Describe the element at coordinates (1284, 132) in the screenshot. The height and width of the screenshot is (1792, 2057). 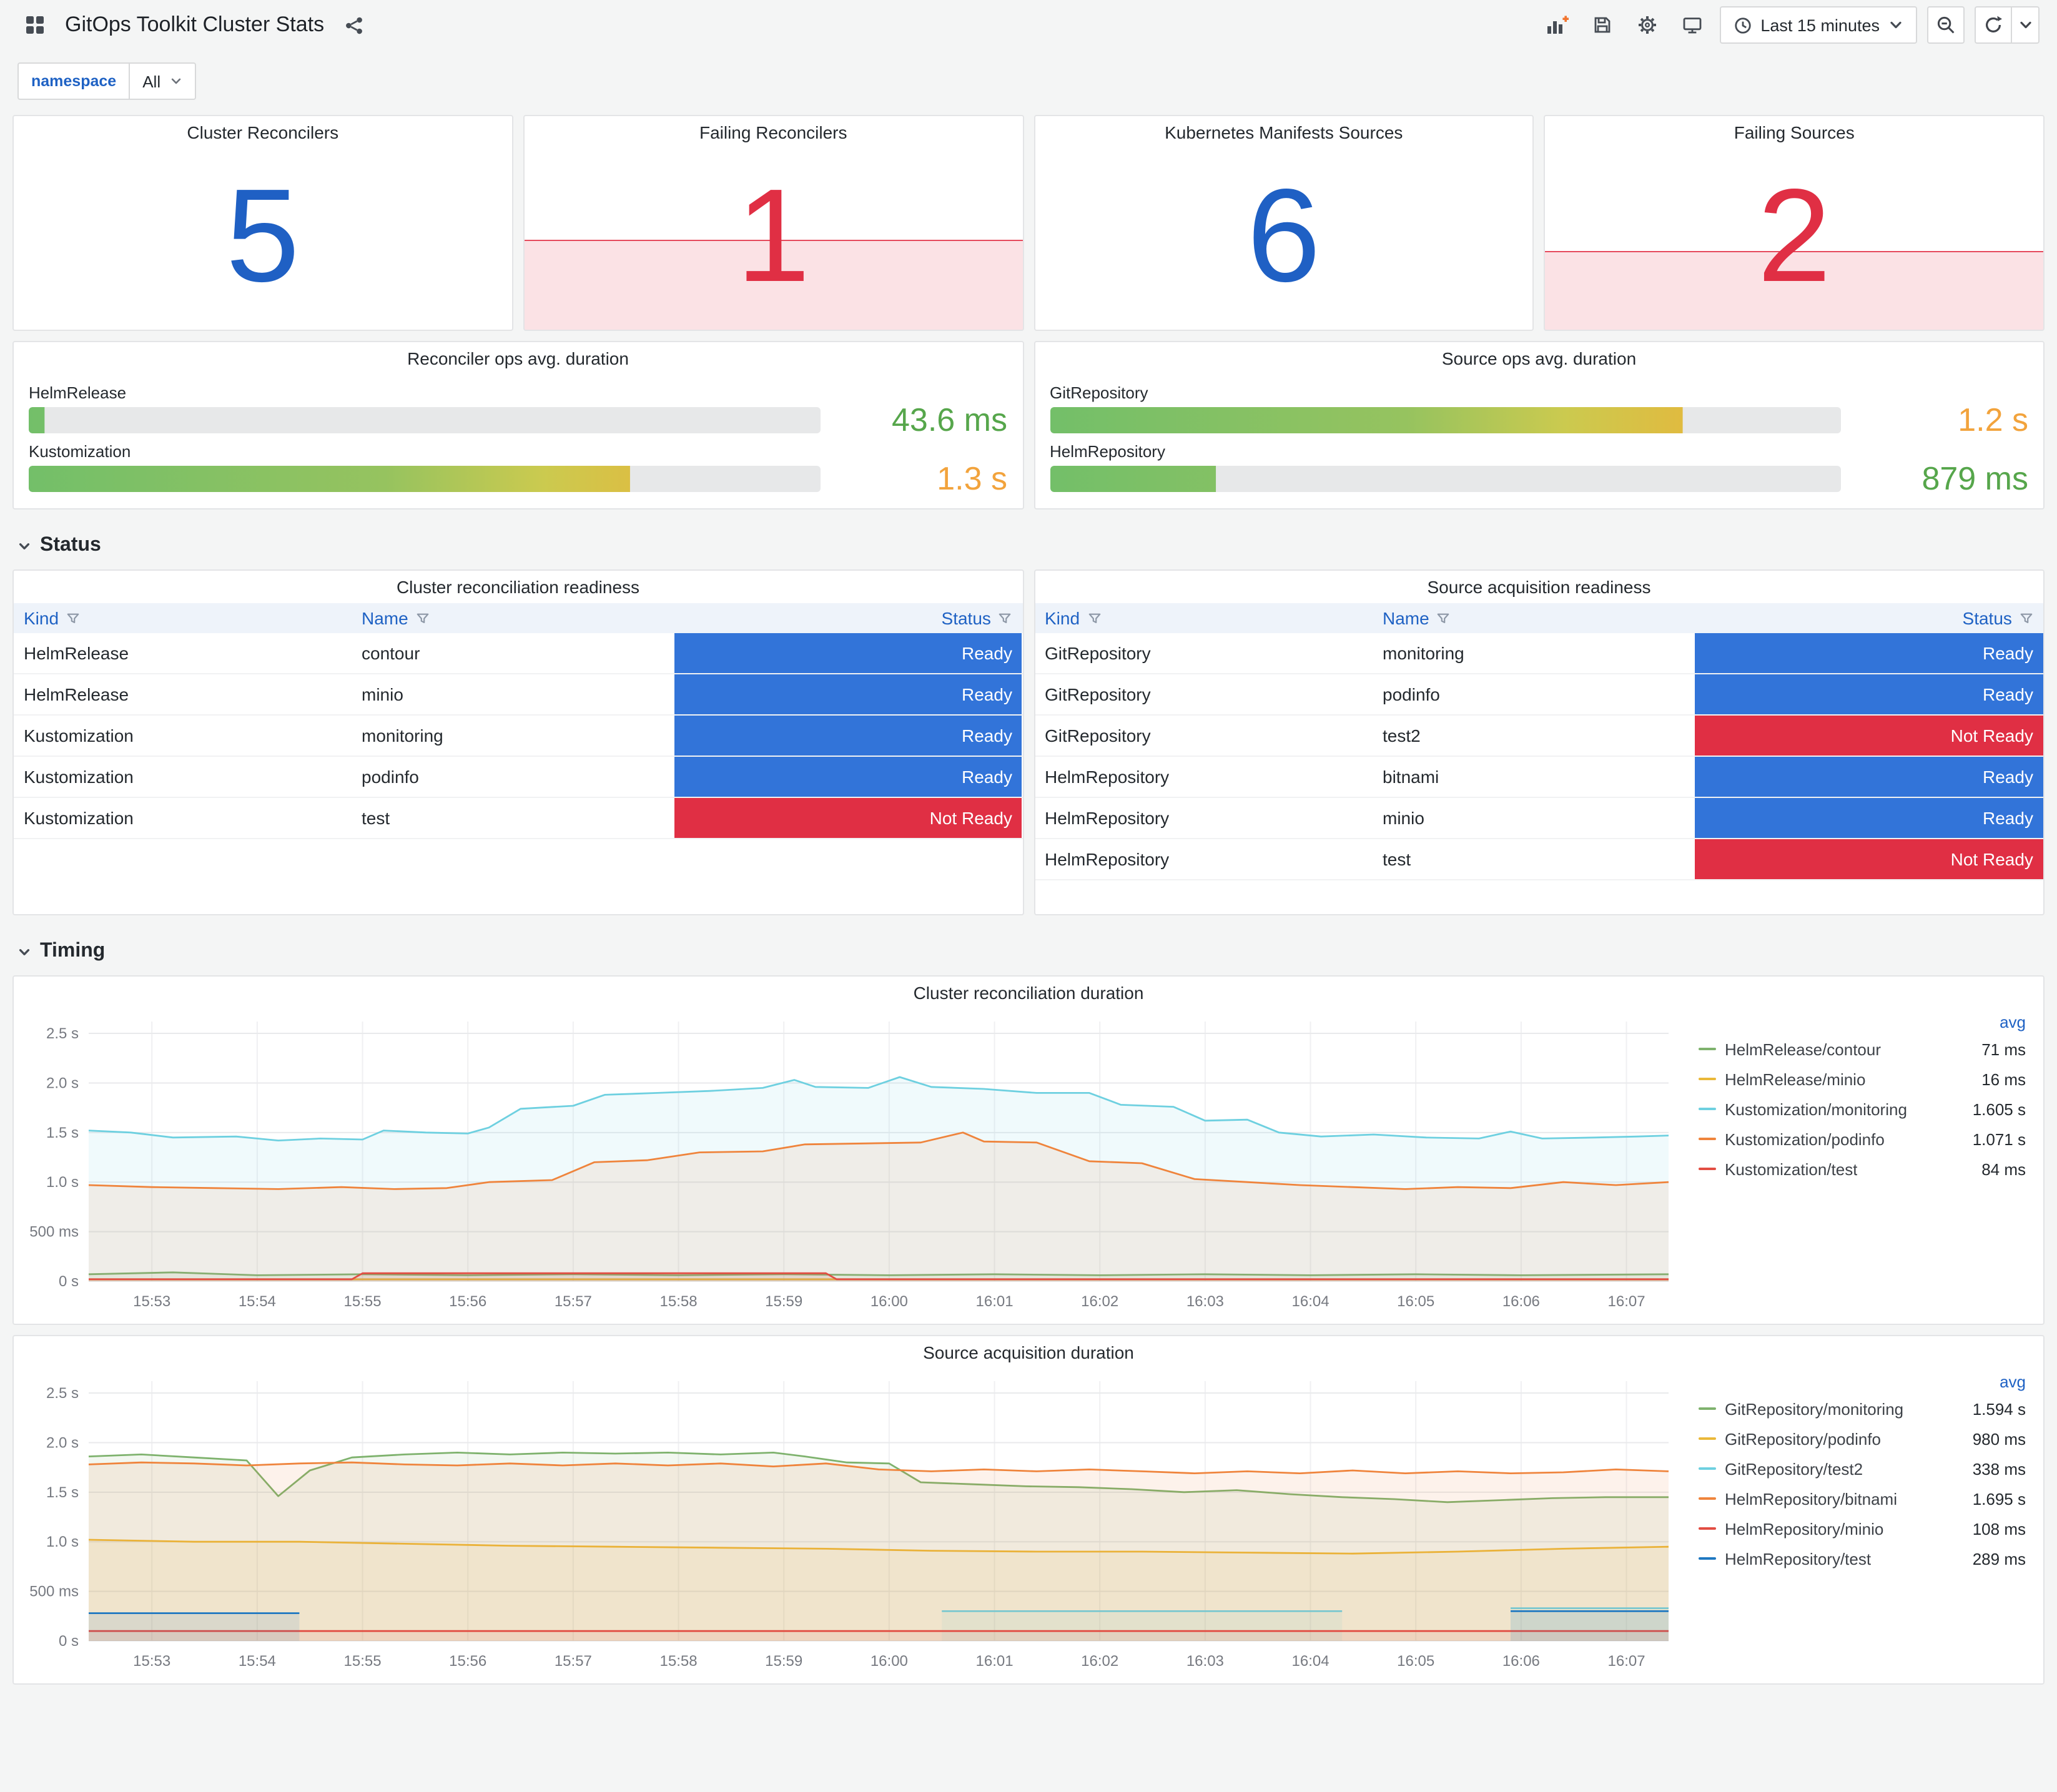
I see `panel-title: Kubernetes Manifests Sources` at that location.